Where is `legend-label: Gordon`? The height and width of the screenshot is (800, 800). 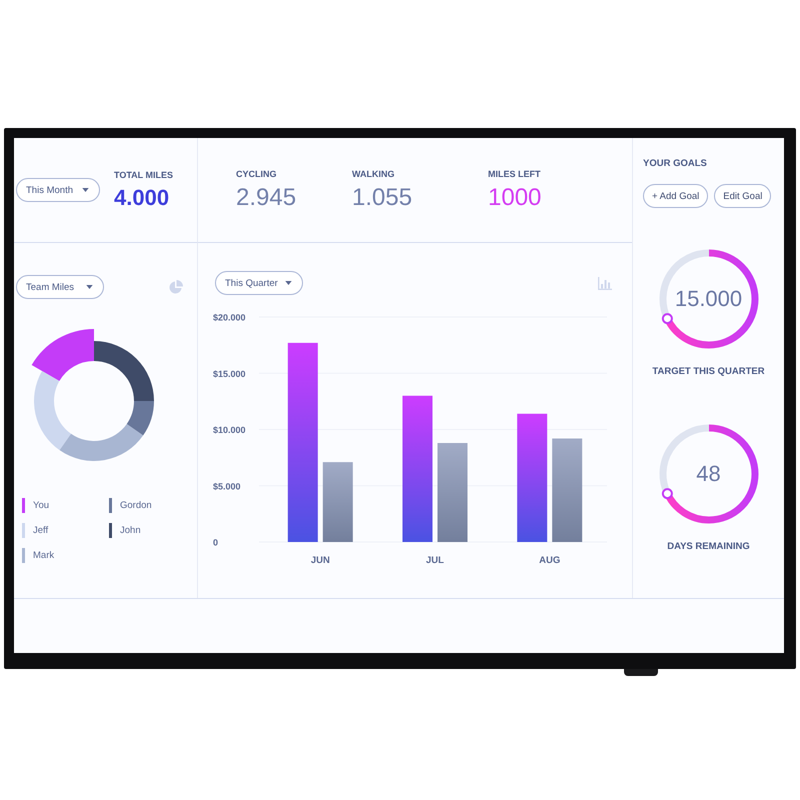 legend-label: Gordon is located at coordinates (136, 505).